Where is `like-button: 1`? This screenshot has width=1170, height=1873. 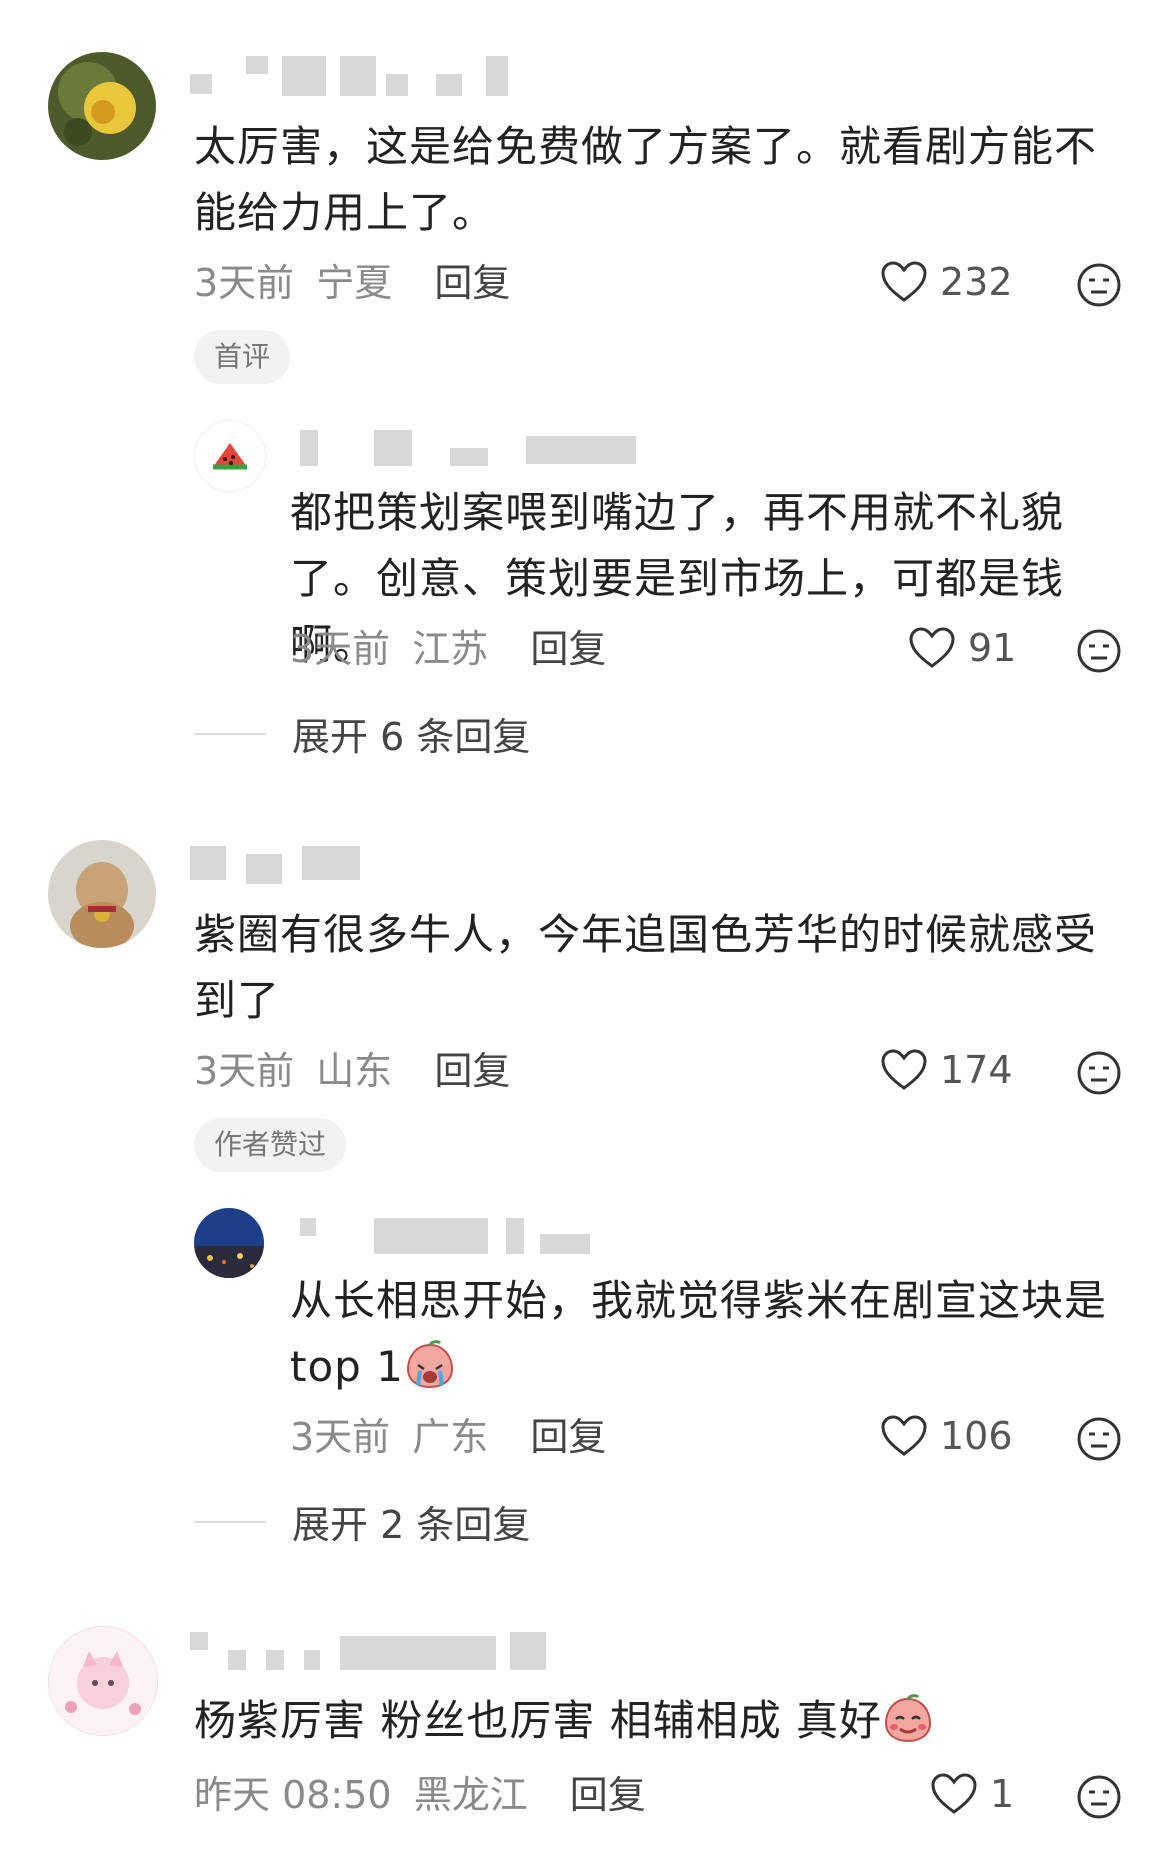 like-button: 1 is located at coordinates (972, 1794).